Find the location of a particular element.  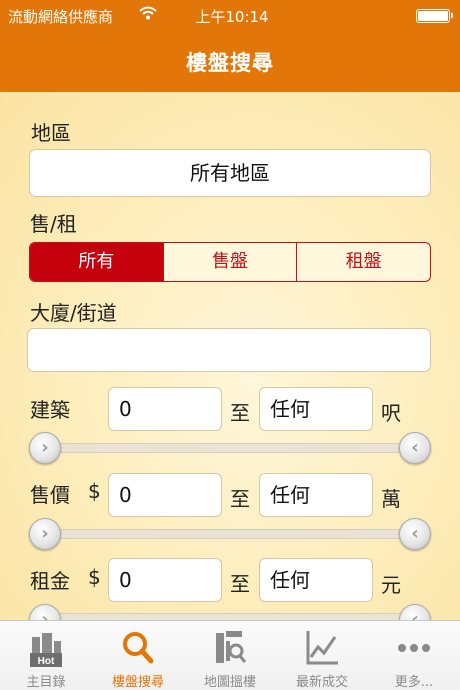

region-selector: 所有地區 is located at coordinates (230, 173).